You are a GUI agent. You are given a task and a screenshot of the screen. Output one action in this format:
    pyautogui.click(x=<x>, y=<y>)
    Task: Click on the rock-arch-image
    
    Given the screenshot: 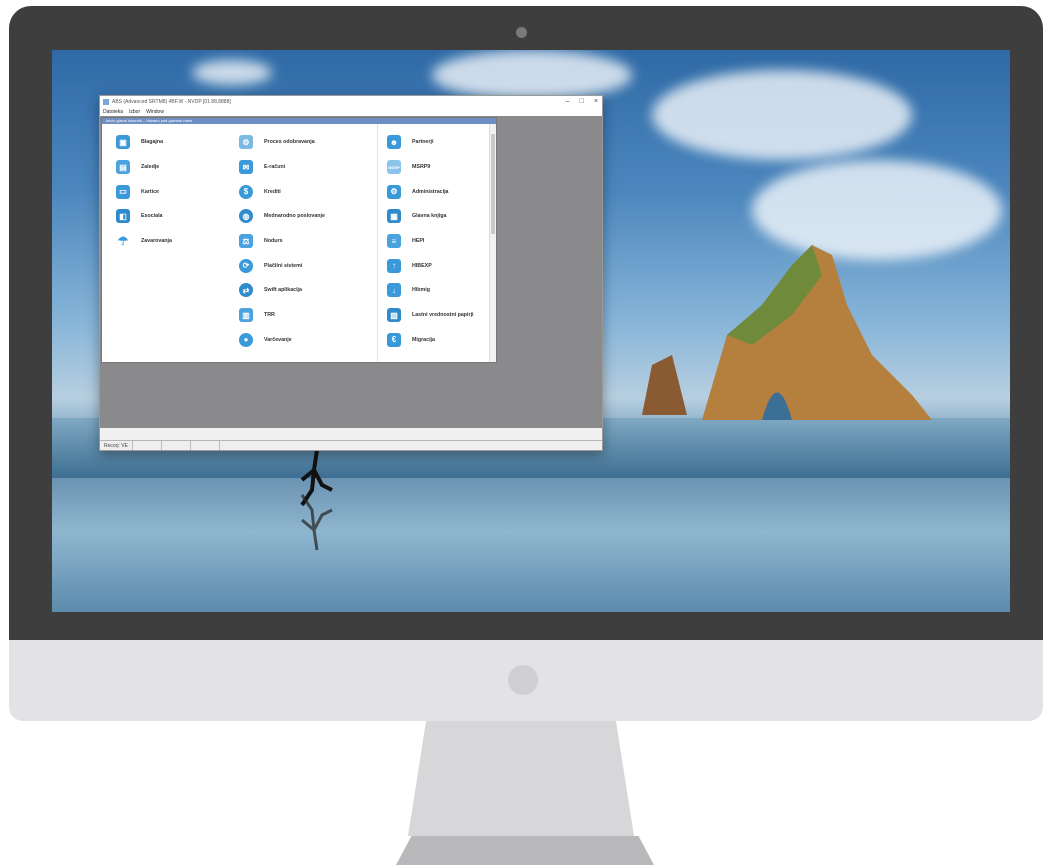 What is the action you would take?
    pyautogui.click(x=787, y=332)
    